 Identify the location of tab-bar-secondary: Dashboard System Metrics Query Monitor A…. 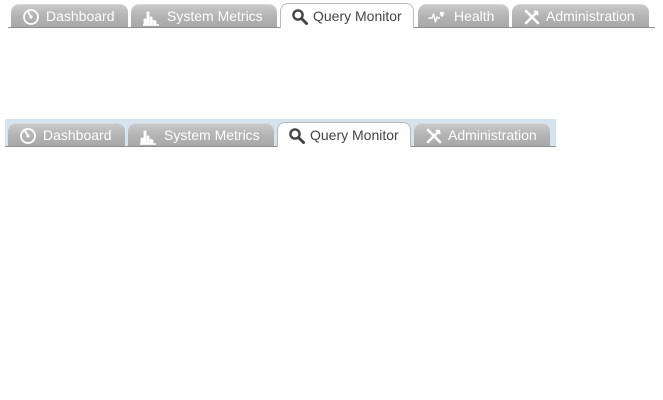
(280, 133).